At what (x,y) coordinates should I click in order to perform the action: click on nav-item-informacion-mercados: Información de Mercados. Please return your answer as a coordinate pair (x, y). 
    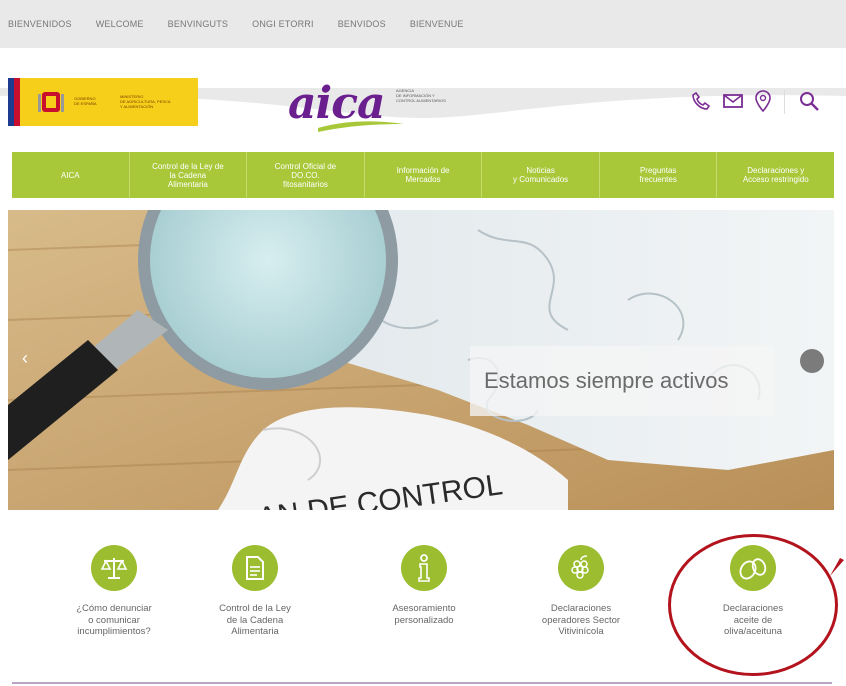
    Looking at the image, I should click on (424, 175).